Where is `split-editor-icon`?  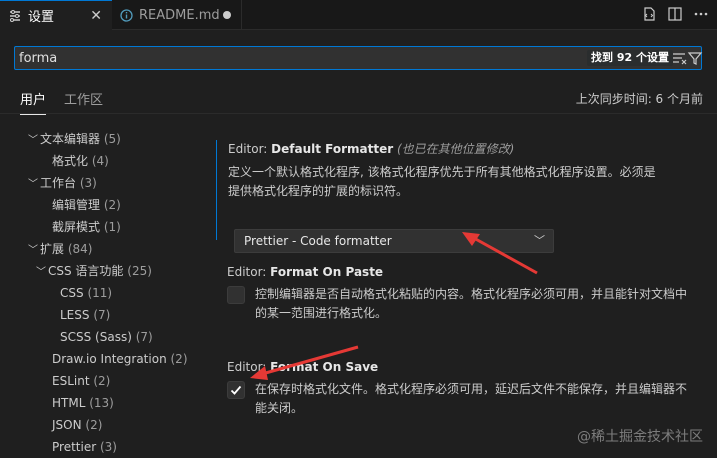
split-editor-icon is located at coordinates (675, 14).